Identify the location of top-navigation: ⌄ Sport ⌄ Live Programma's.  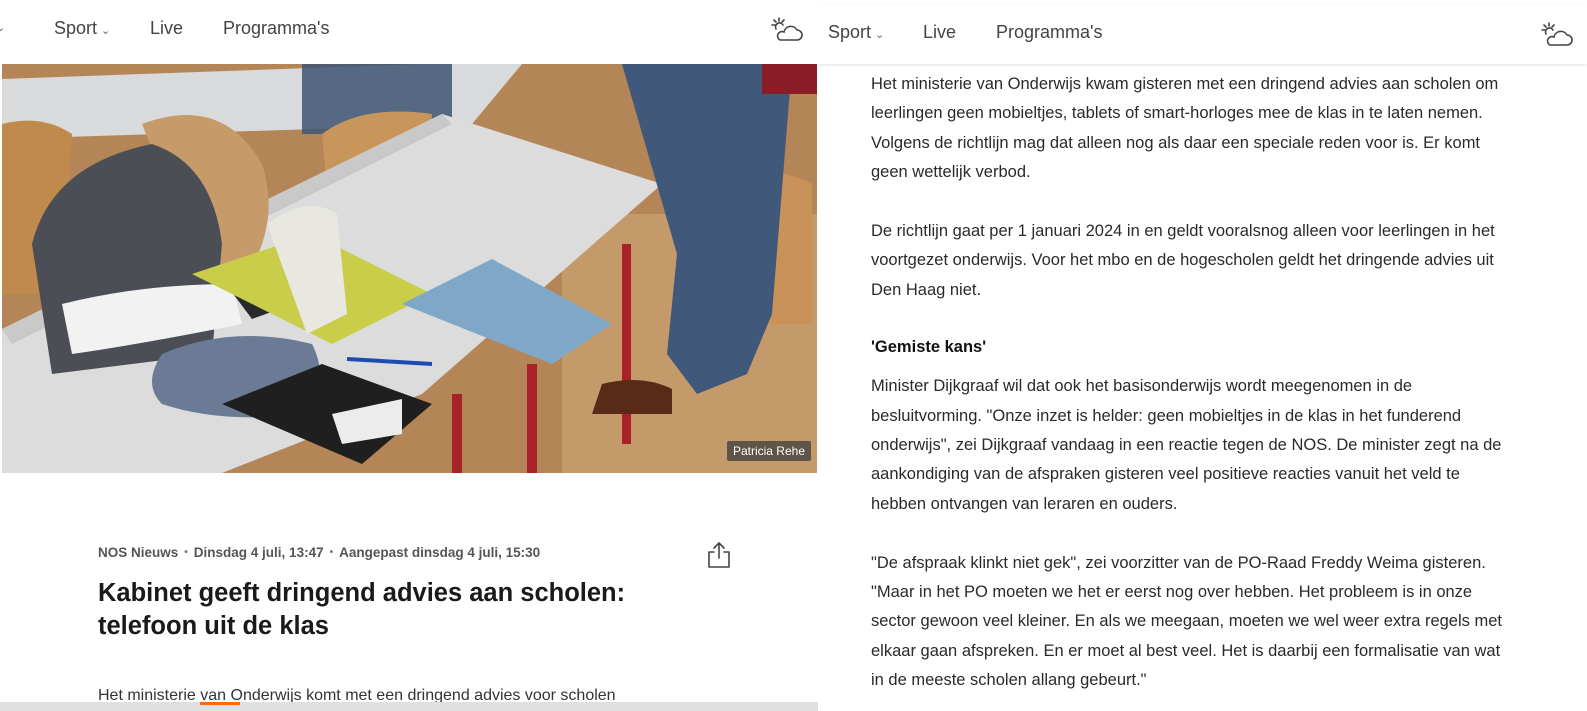
(409, 31).